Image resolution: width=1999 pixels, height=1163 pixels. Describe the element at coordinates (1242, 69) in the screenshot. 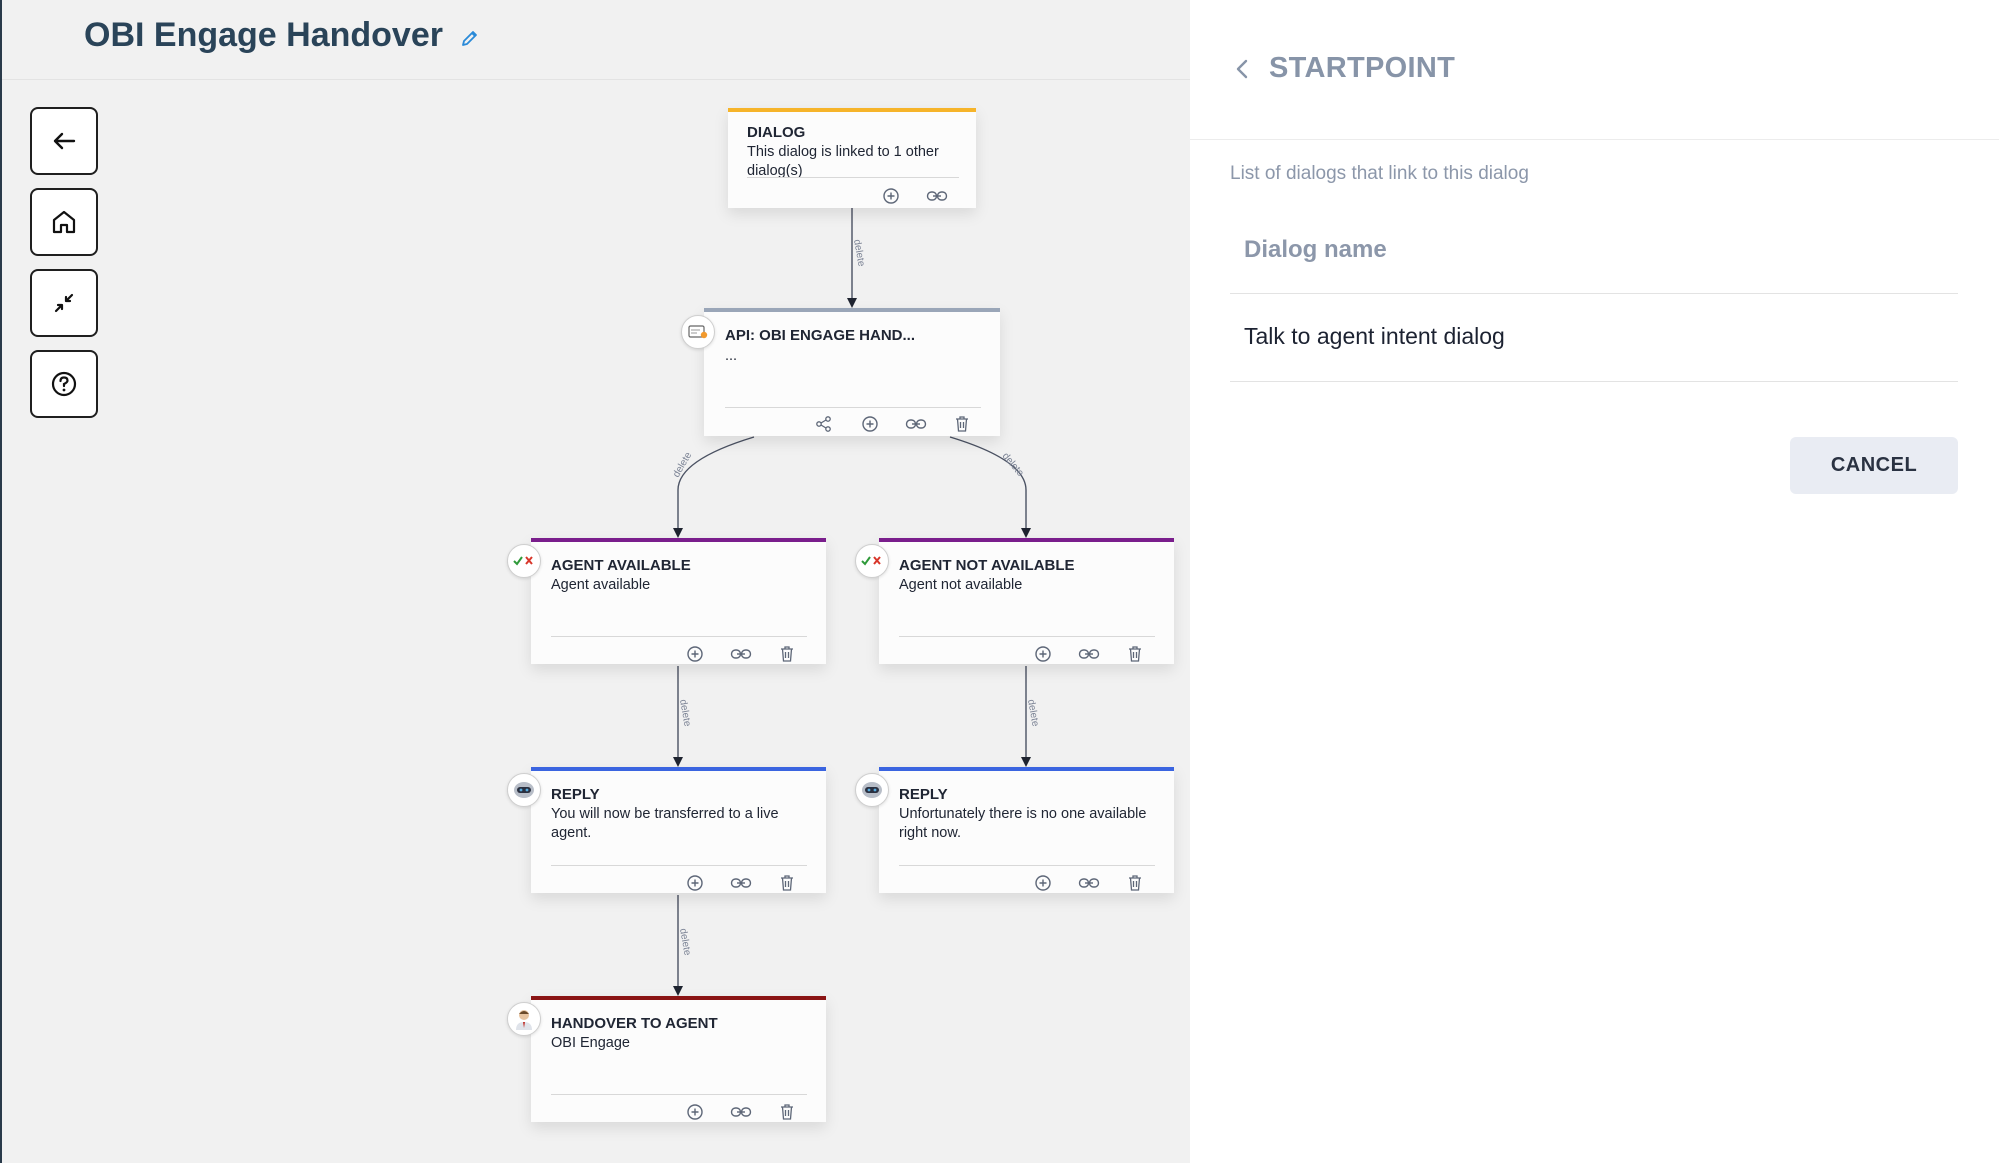

I see `chevron-left-icon` at that location.